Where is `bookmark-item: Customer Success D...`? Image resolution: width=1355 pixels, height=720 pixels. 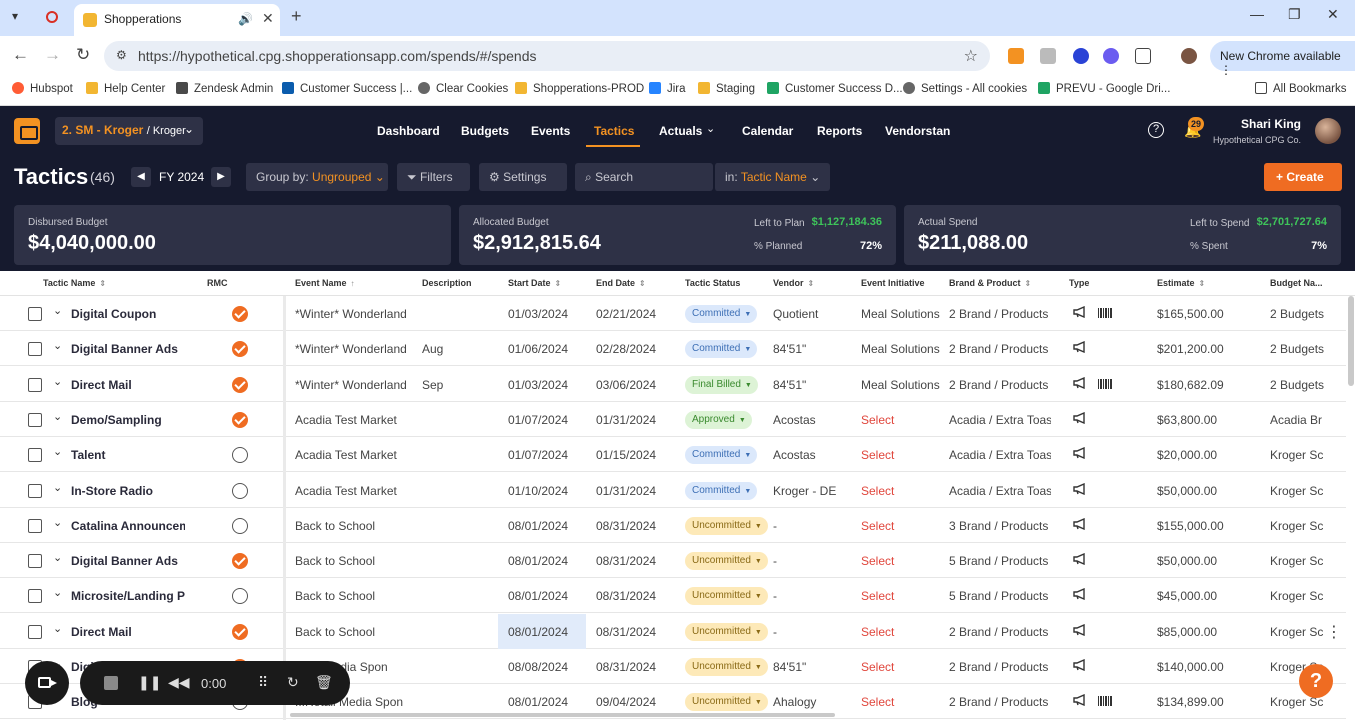 bookmark-item: Customer Success D... is located at coordinates (835, 88).